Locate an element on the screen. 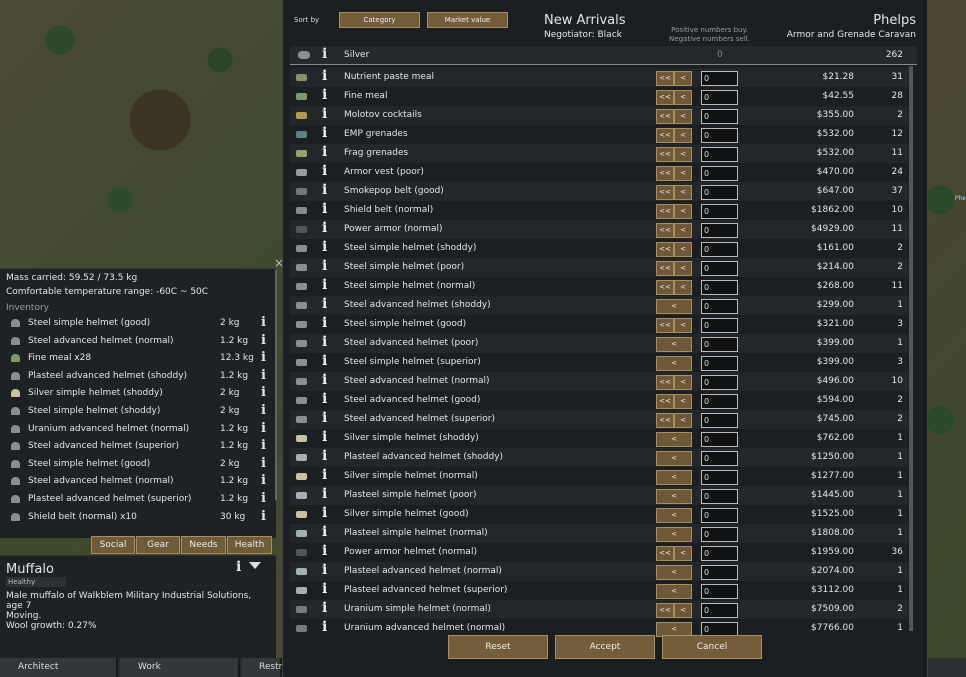  inventory-item: Uranium advanced helmet (normal) 1.2 kg i is located at coordinates (137, 430).